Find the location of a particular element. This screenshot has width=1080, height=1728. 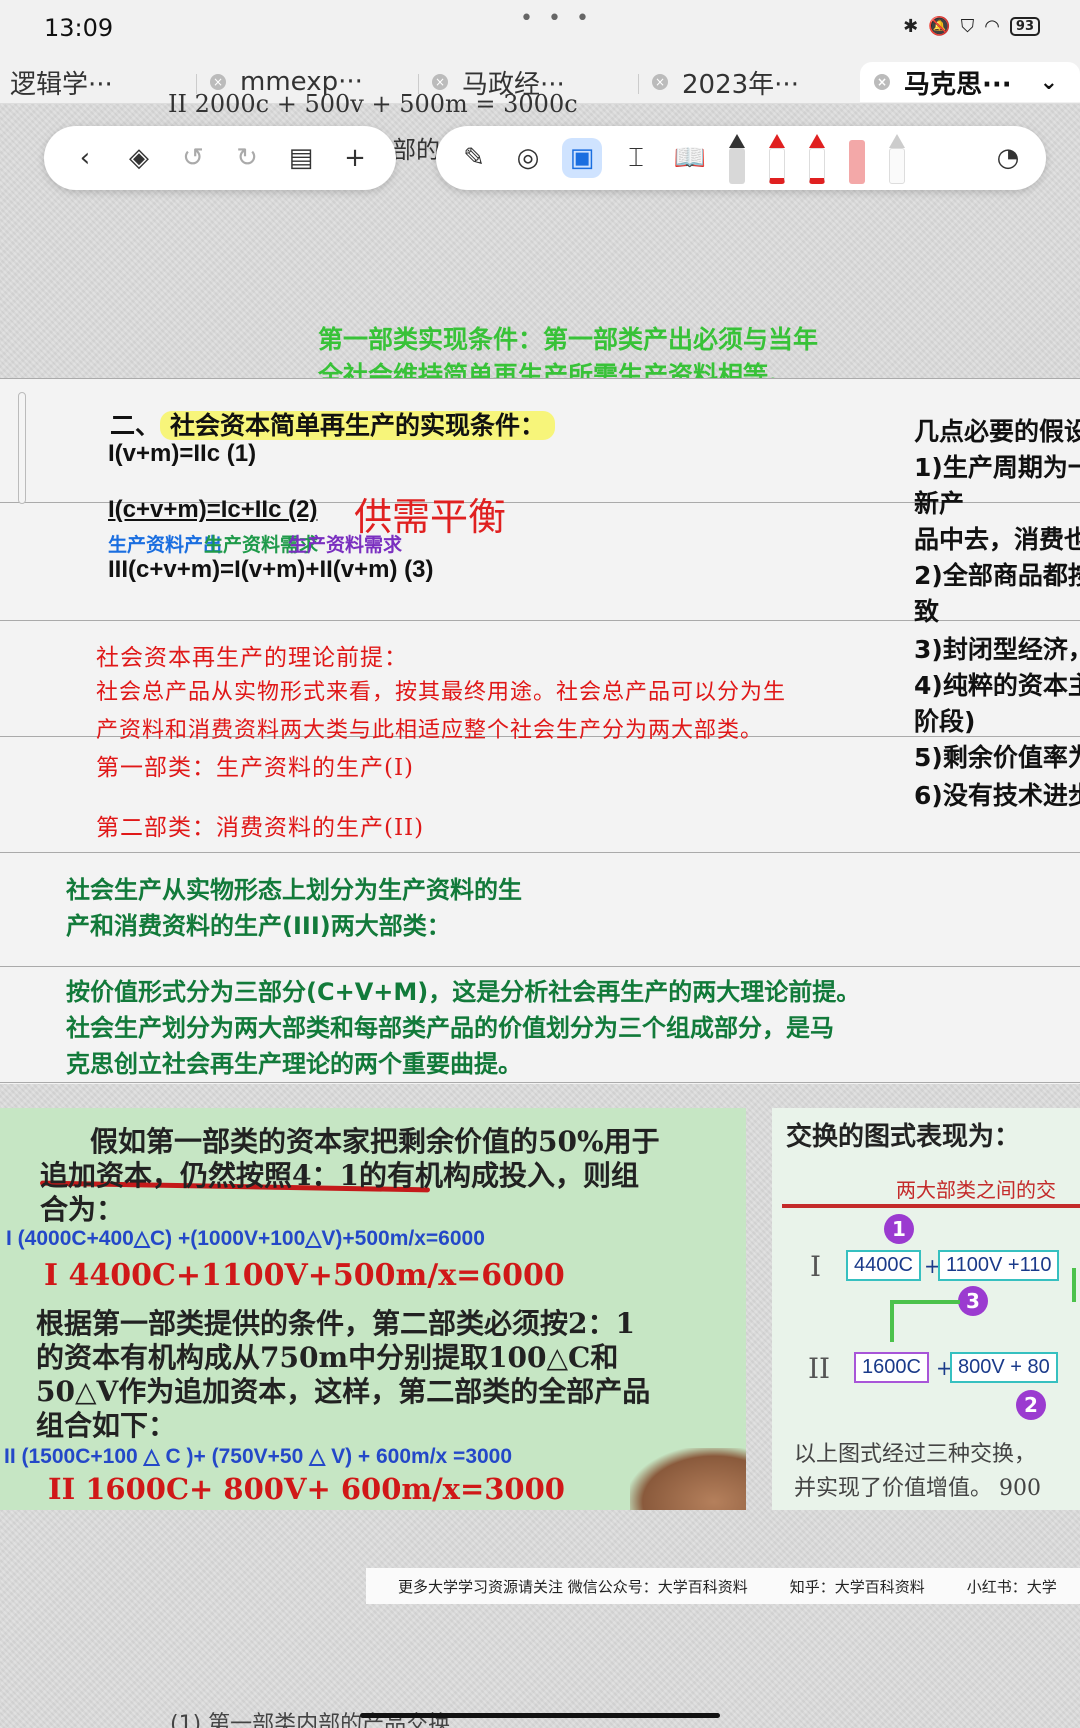

step-2-badge: 2 is located at coordinates (1031, 1405).